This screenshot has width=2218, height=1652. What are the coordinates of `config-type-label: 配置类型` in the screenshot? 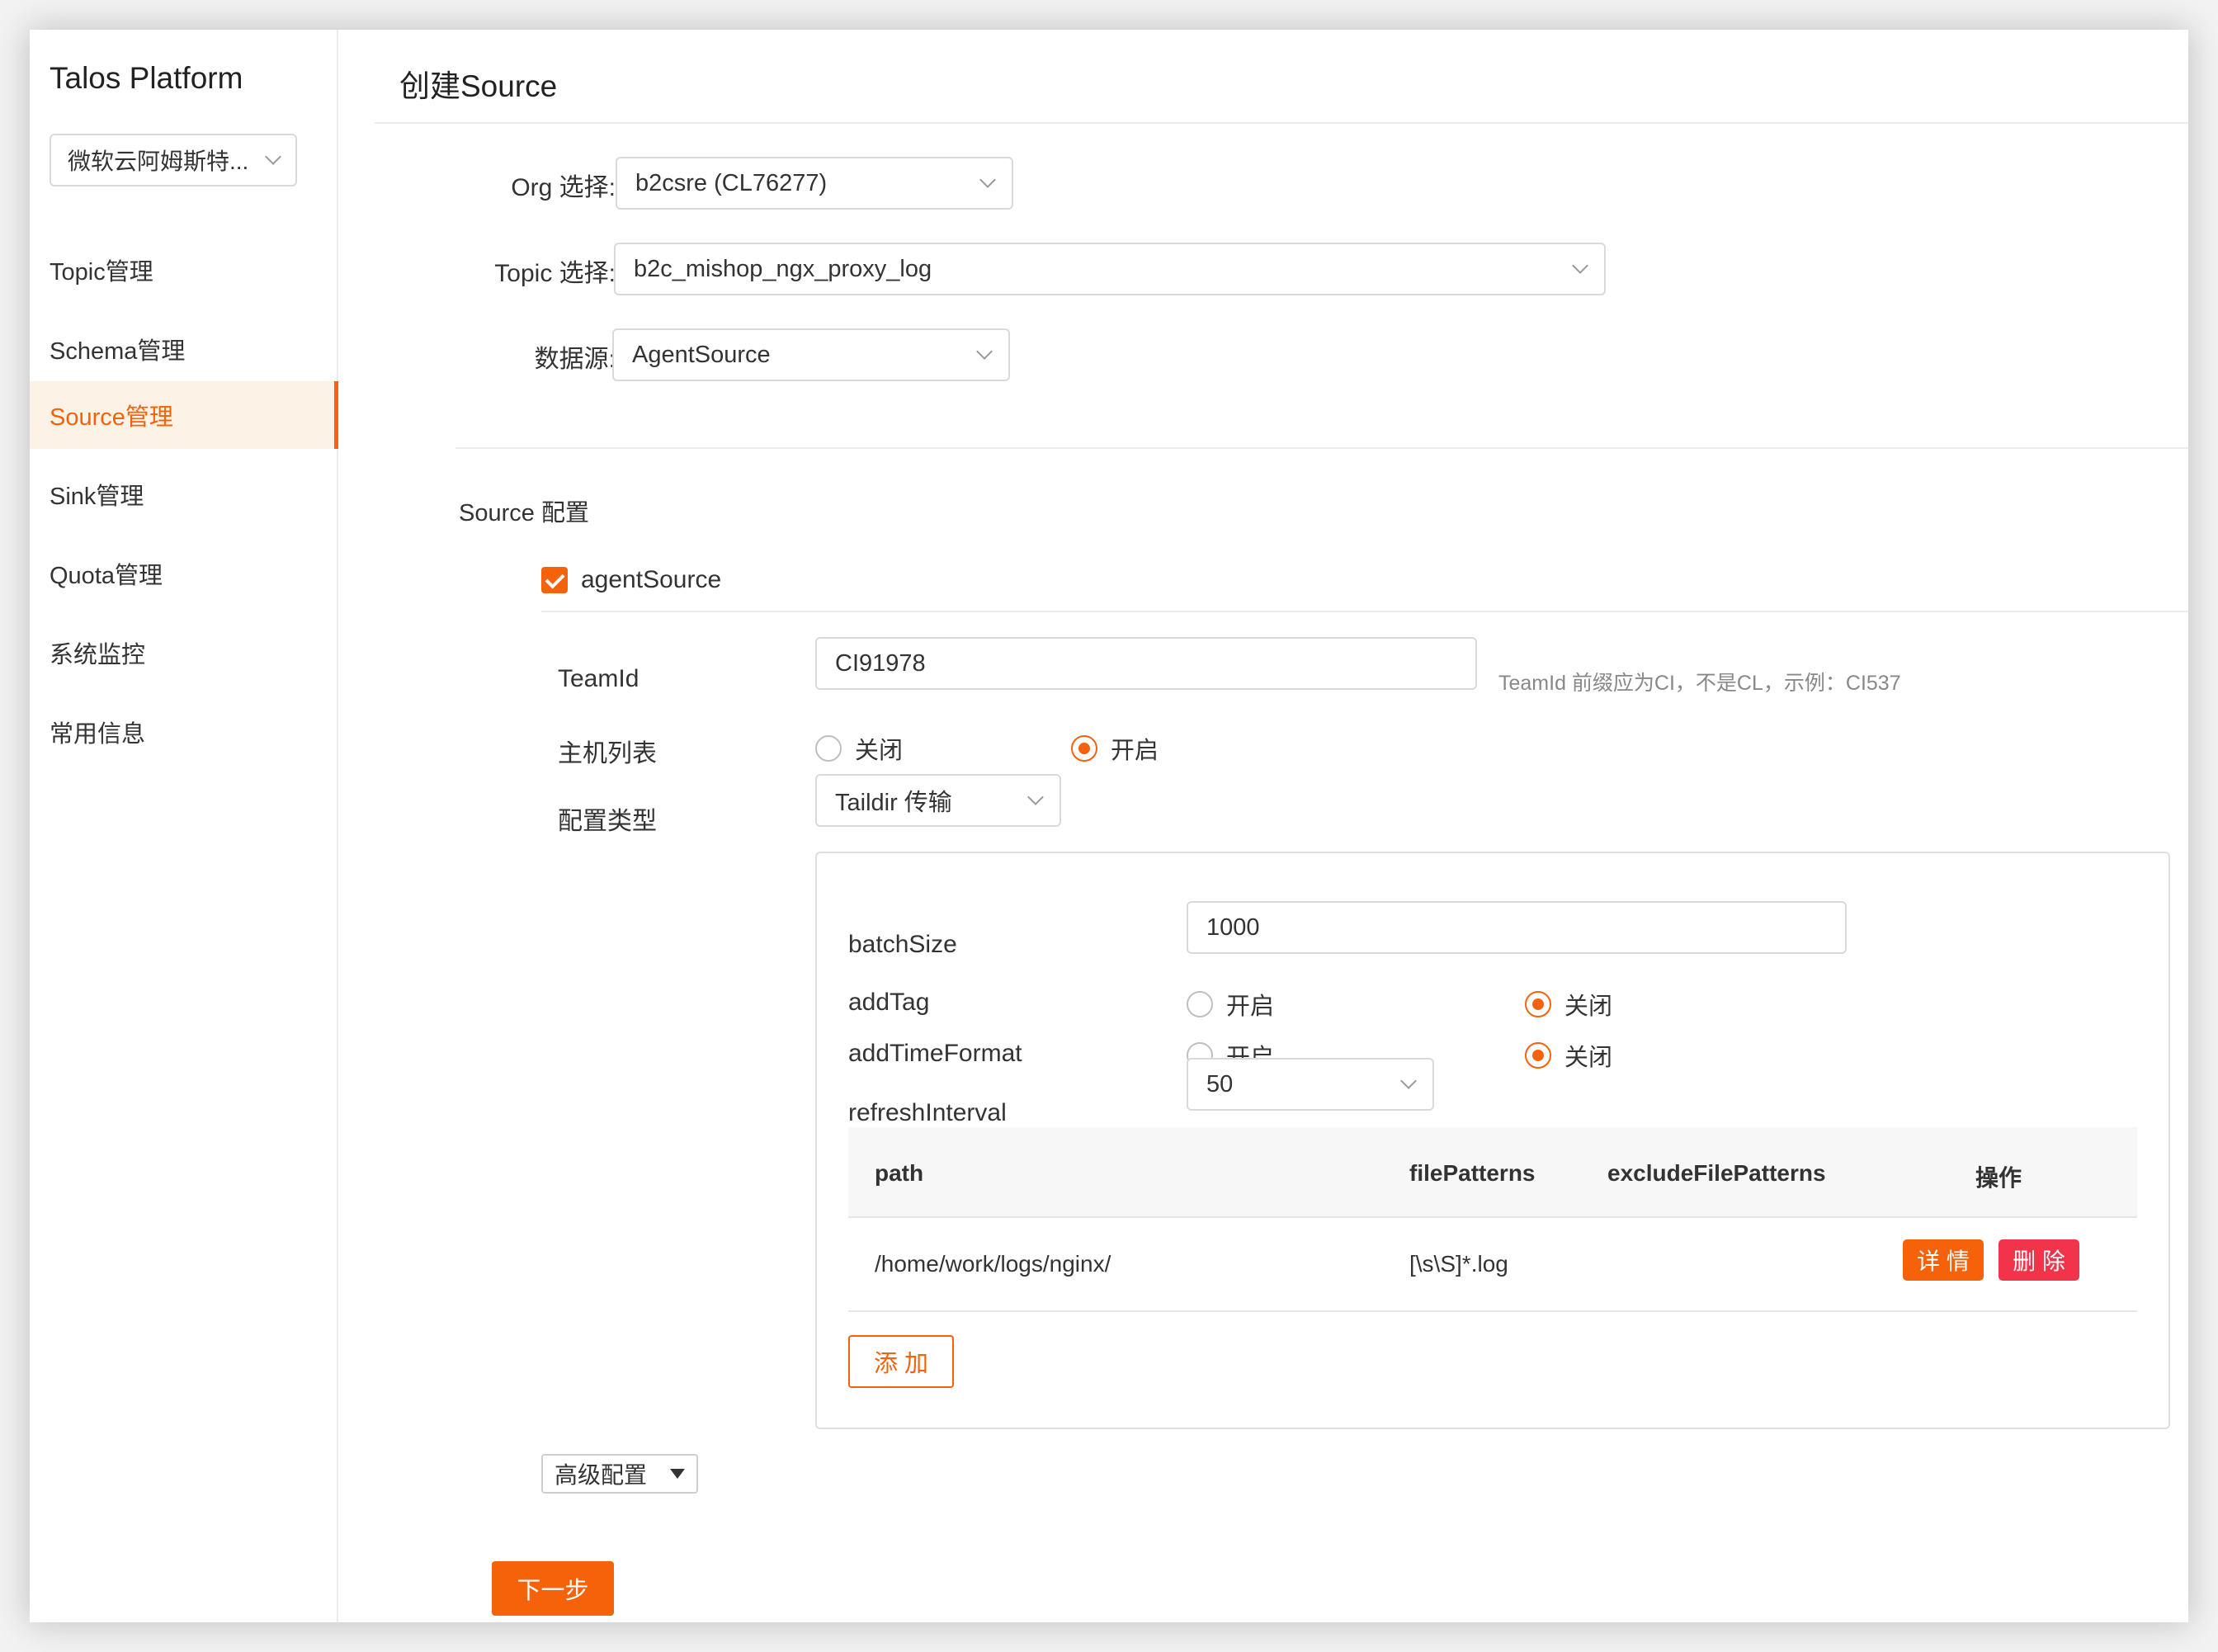 It's located at (607, 822).